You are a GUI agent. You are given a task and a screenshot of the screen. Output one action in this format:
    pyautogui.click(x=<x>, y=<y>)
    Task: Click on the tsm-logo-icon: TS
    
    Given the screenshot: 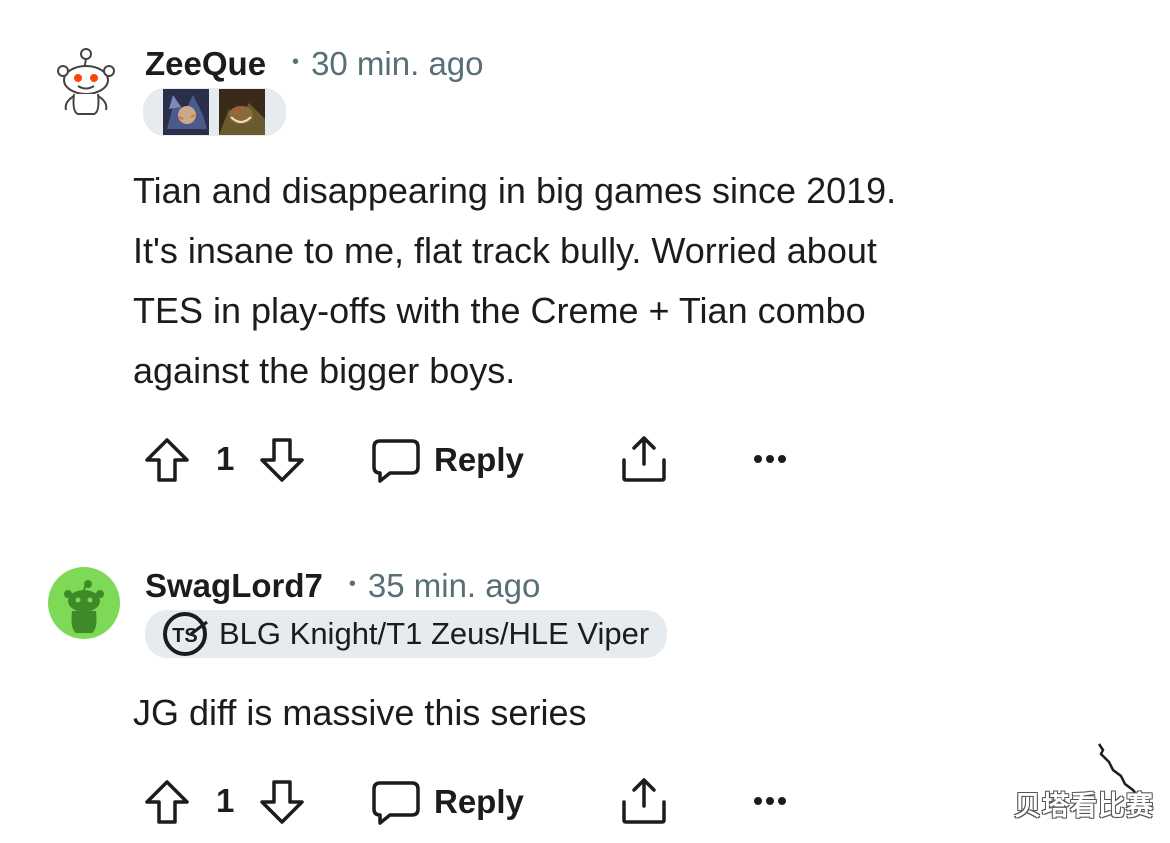 What is the action you would take?
    pyautogui.click(x=185, y=634)
    